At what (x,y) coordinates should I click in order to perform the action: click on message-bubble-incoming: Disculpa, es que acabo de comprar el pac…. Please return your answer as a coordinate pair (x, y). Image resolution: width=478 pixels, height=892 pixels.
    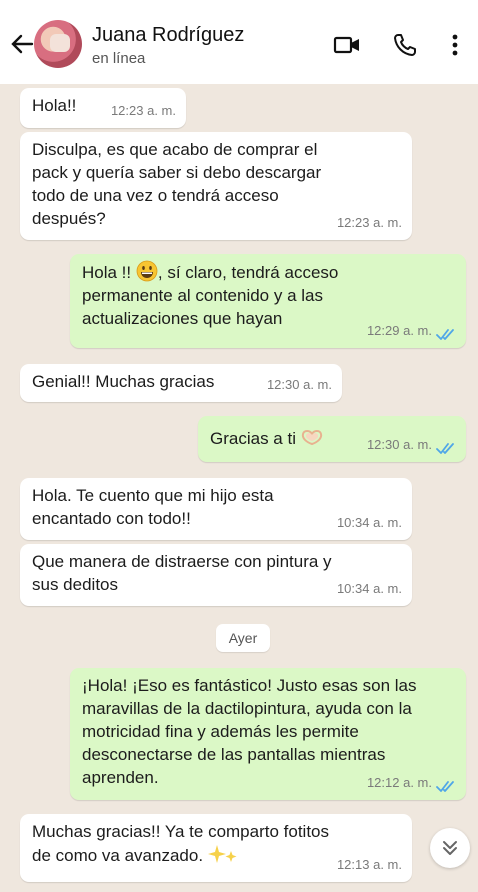
    Looking at the image, I should click on (216, 186).